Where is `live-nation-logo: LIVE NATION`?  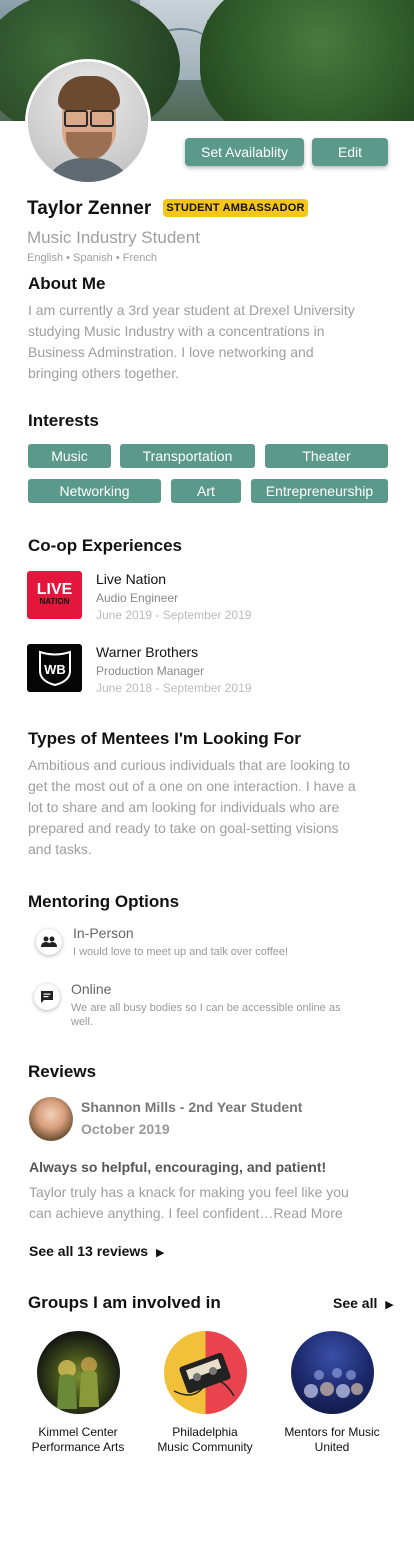
live-nation-logo: LIVE NATION is located at coordinates (54, 595).